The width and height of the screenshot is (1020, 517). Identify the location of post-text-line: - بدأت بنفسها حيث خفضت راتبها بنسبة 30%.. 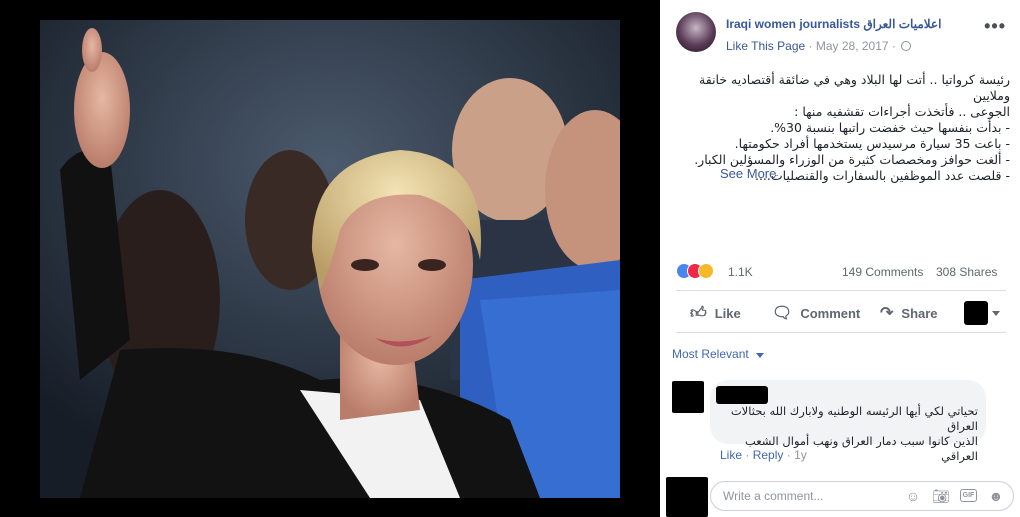
(890, 127).